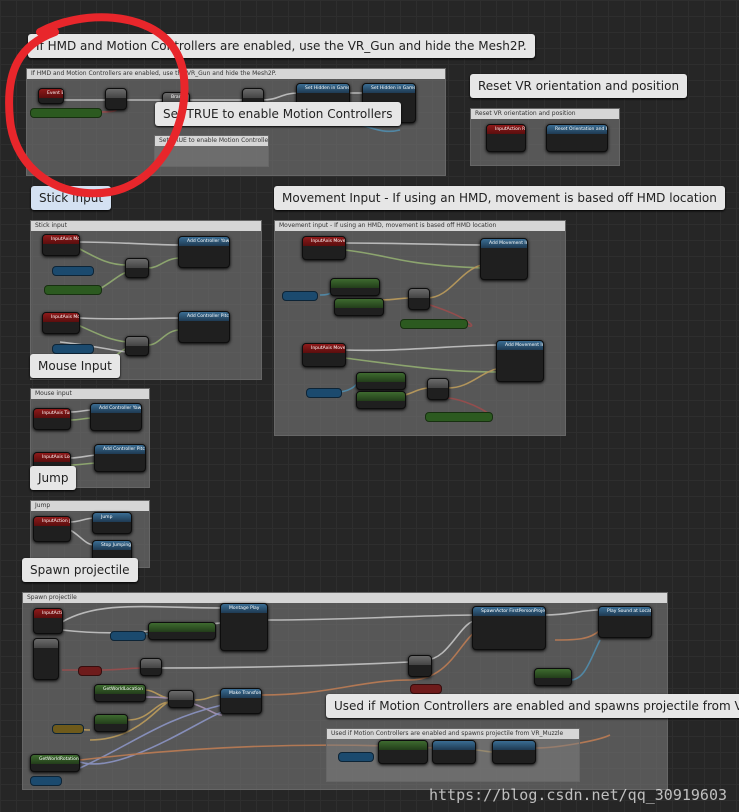 This screenshot has height=812, width=739. I want to click on node-turn: InputAxis Turn, so click(52, 419).